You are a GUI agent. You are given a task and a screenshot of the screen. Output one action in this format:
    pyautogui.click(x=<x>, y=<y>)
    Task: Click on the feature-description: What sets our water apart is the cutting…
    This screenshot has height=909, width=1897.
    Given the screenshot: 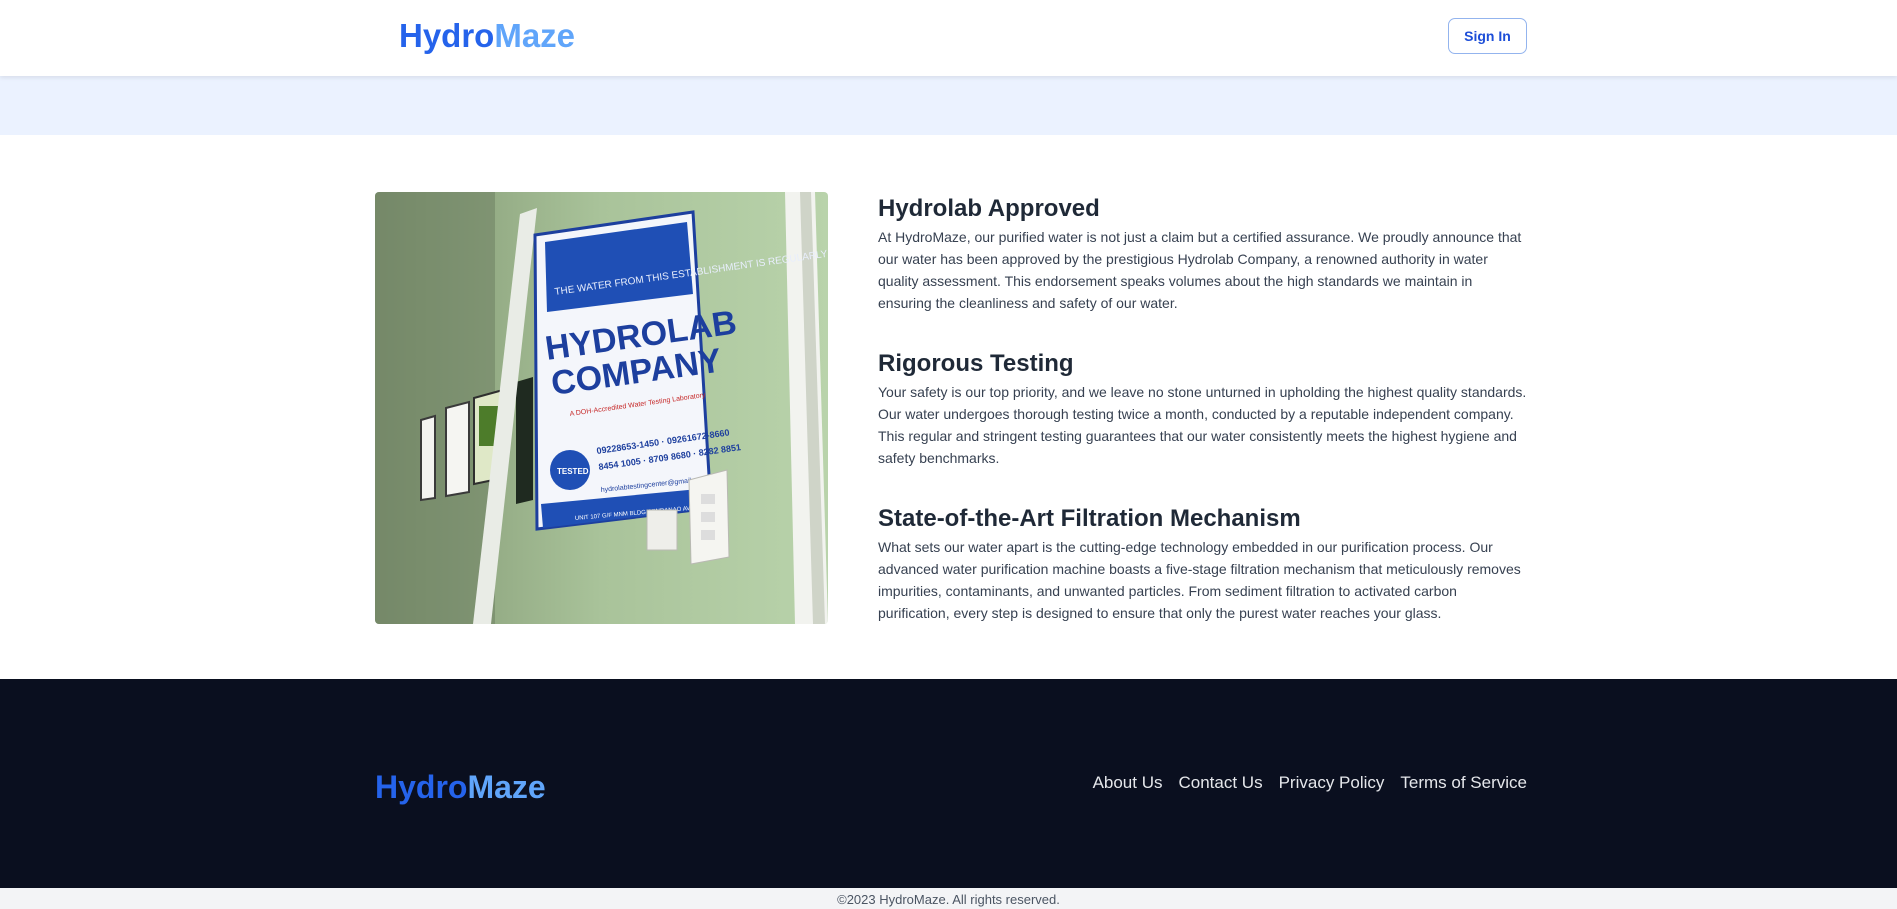 What is the action you would take?
    pyautogui.click(x=1199, y=580)
    